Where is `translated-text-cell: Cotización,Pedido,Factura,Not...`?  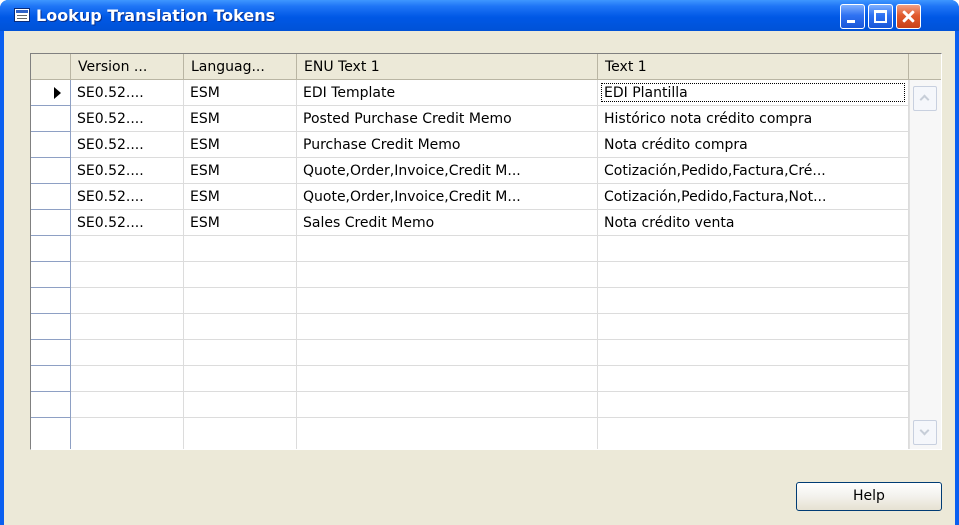 translated-text-cell: Cotización,Pedido,Factura,Not... is located at coordinates (753, 197).